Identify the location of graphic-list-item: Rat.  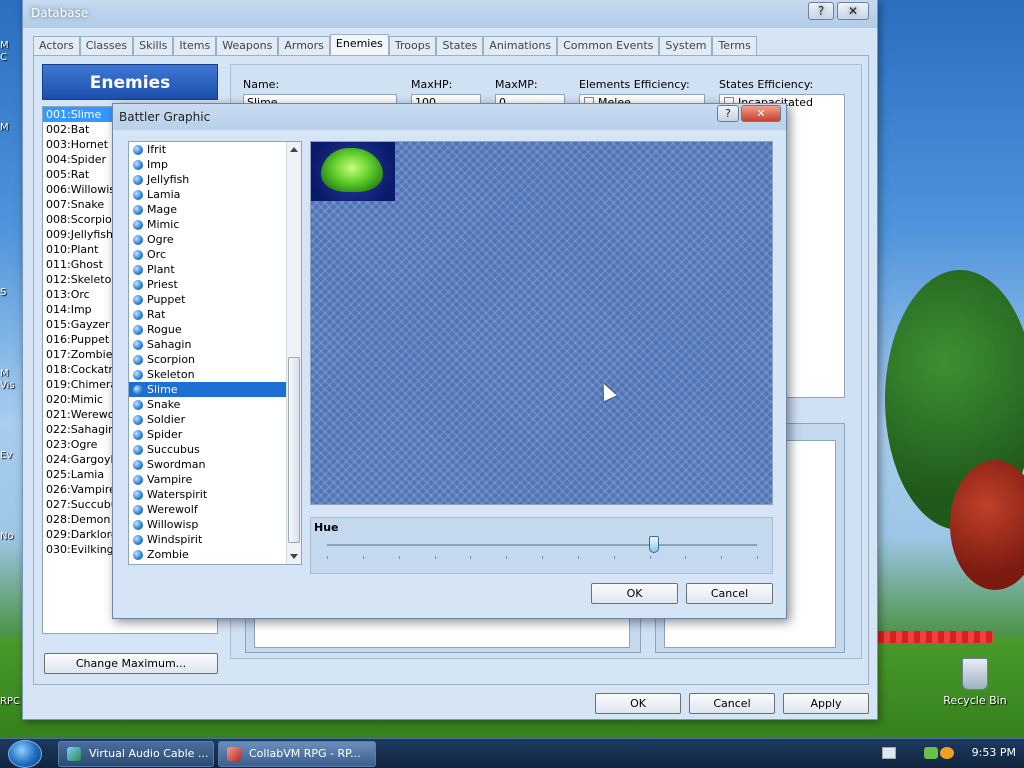
(215, 314).